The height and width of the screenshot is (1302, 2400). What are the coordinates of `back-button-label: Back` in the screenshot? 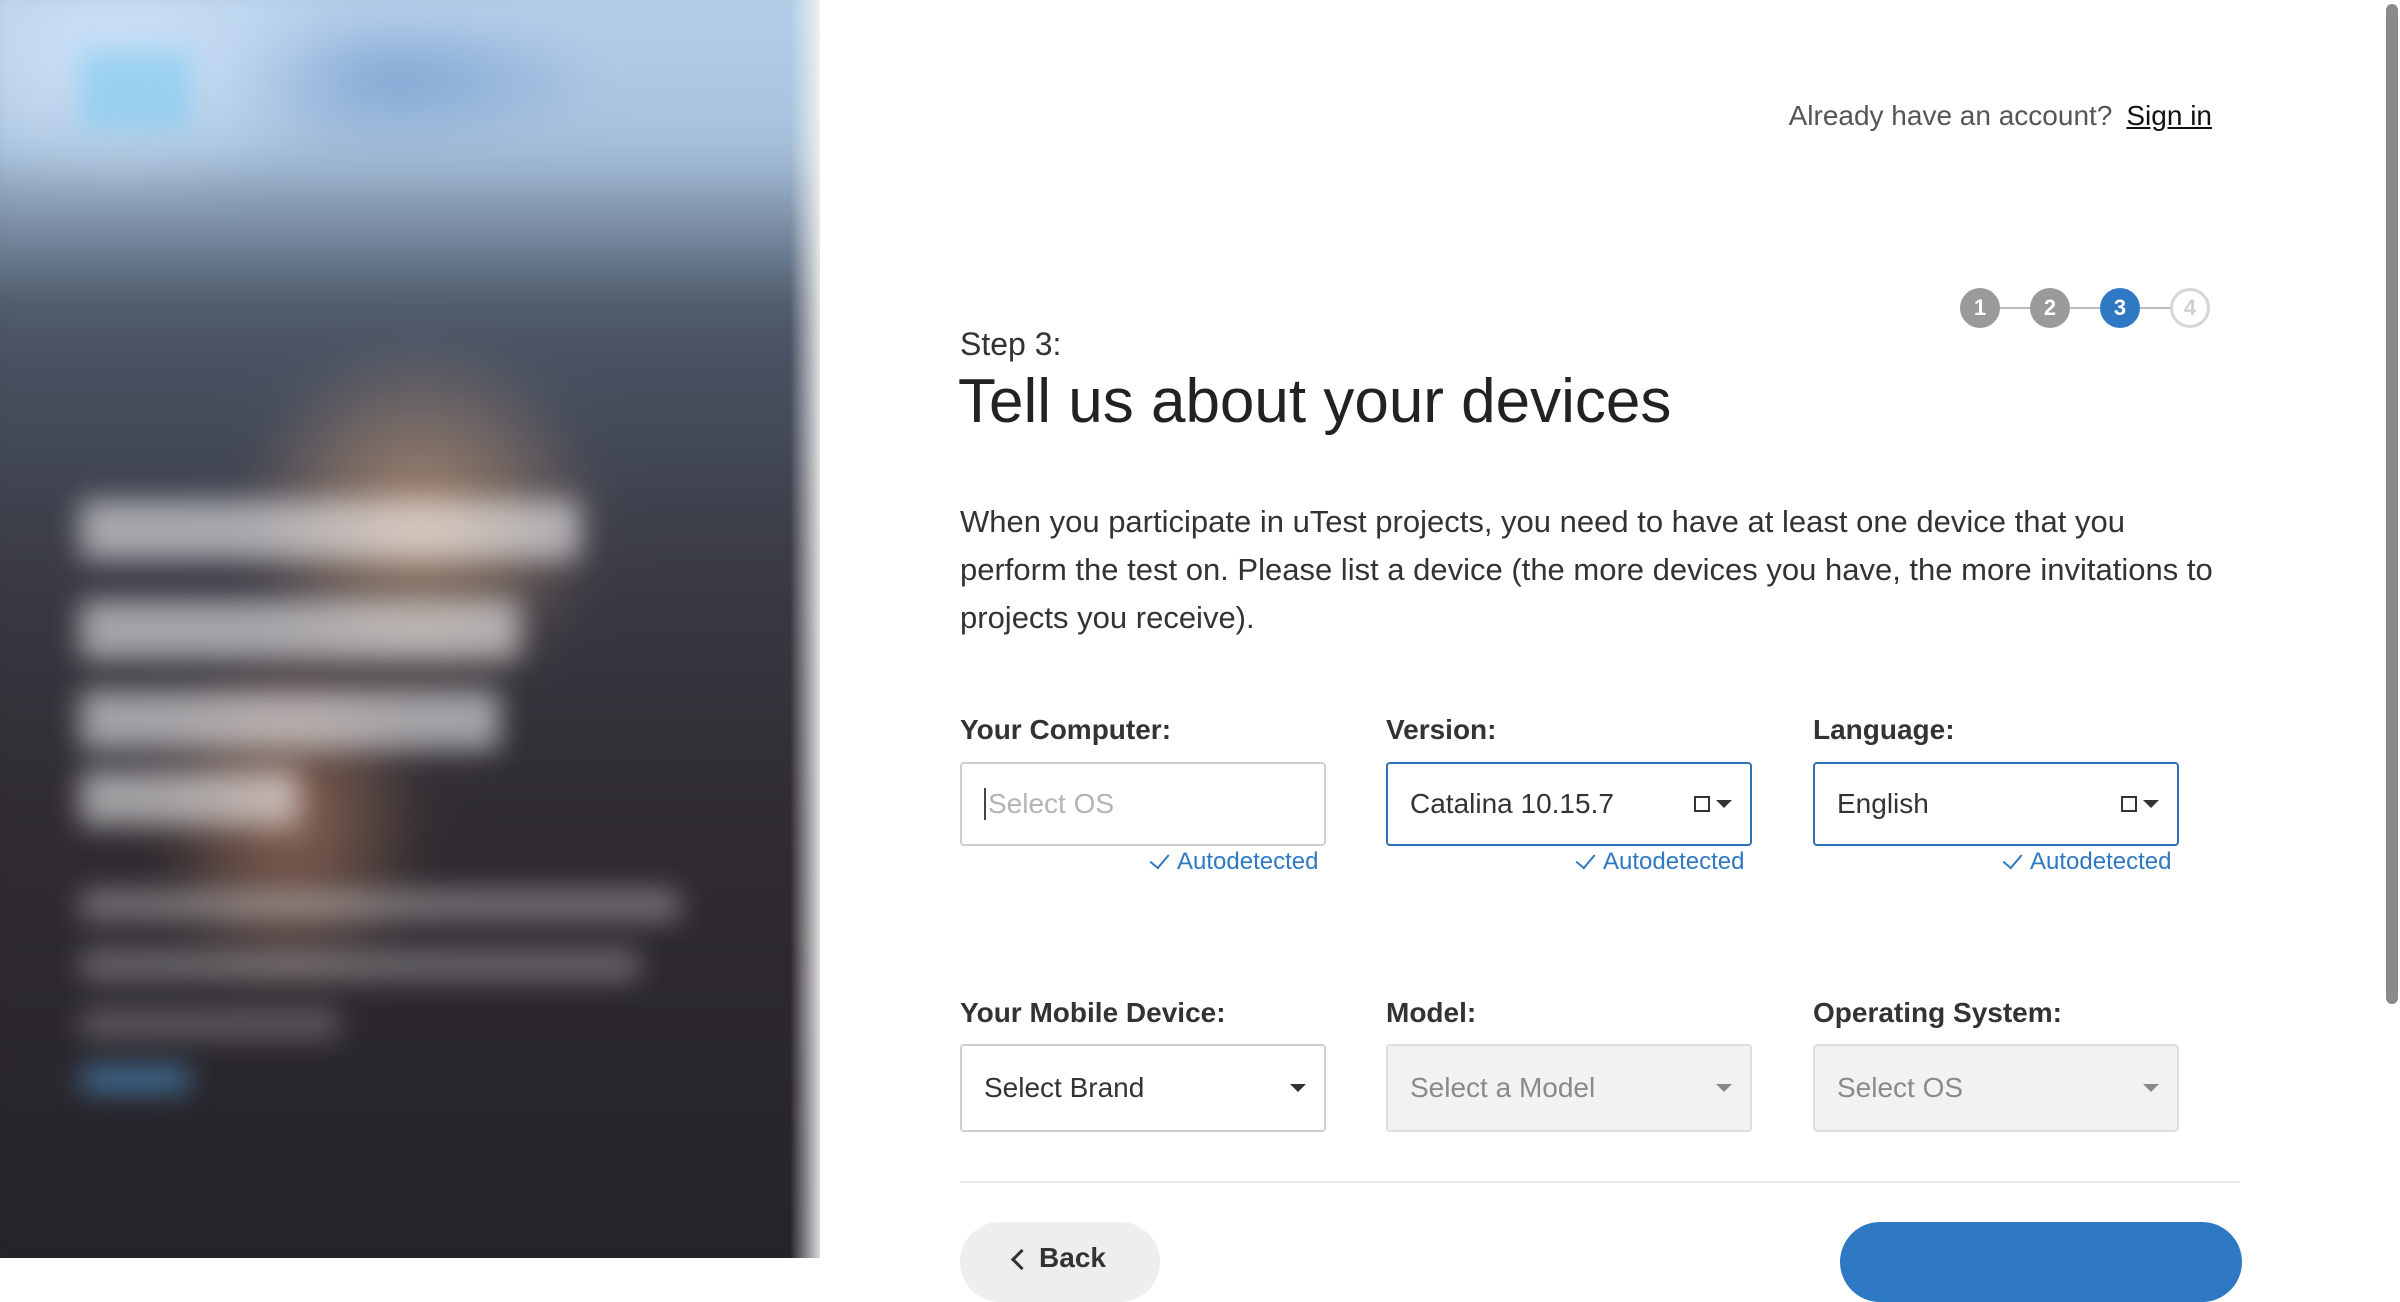 It's located at (1072, 1257).